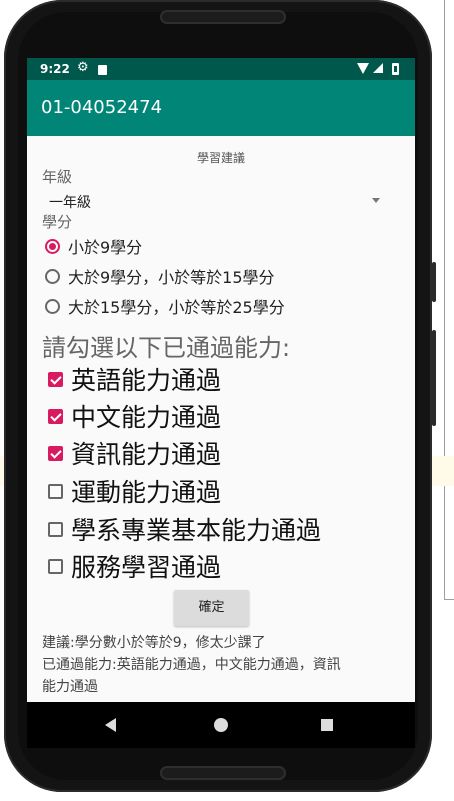 Image resolution: width=454 pixels, height=801 pixels. What do you see at coordinates (57, 222) in the screenshot?
I see `credits-label: 學分` at bounding box center [57, 222].